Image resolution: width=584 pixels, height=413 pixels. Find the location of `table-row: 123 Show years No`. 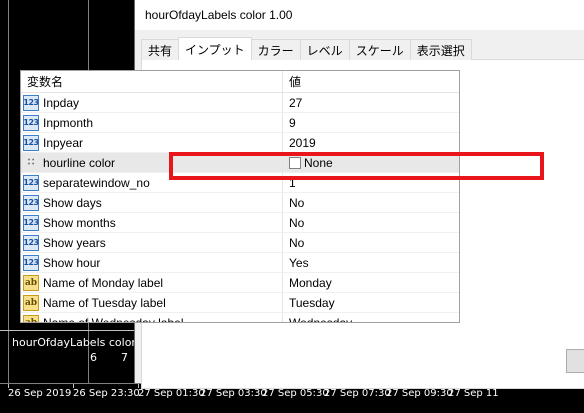

table-row: 123 Show years No is located at coordinates (240, 243).